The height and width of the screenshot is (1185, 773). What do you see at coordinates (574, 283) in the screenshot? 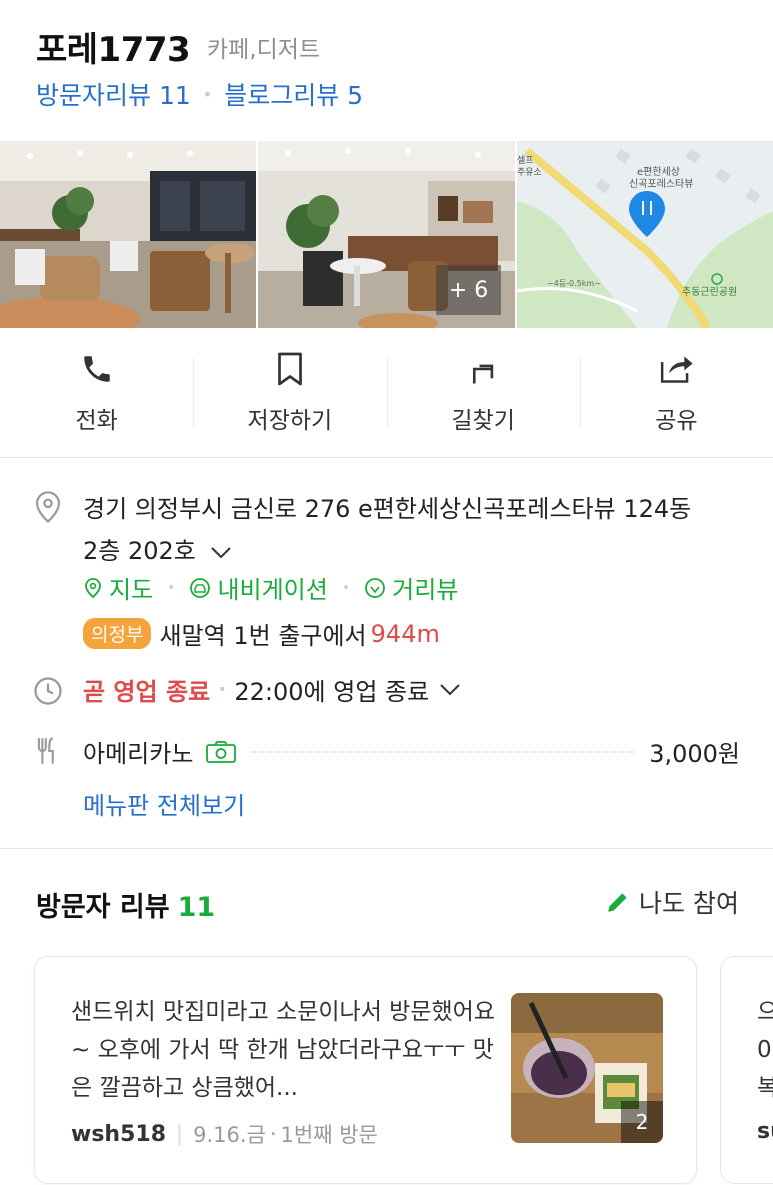
I see `map-label-road: ~4등-0.5km~` at bounding box center [574, 283].